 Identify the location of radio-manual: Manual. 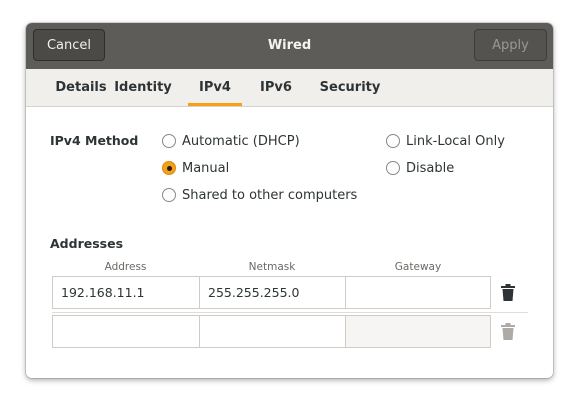
(195, 168).